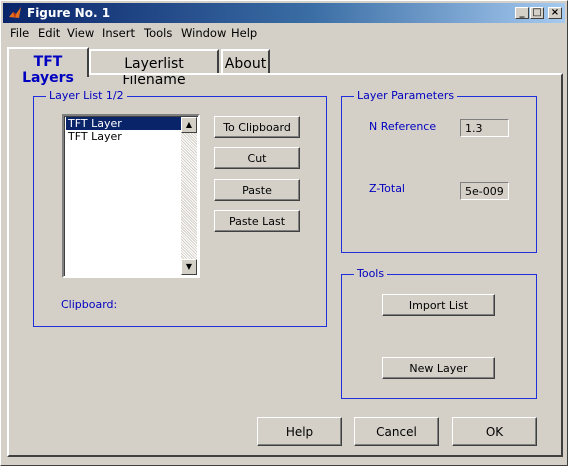 The image size is (568, 466). Describe the element at coordinates (189, 196) in the screenshot. I see `list-scrollbar: ▲ ▼` at that location.